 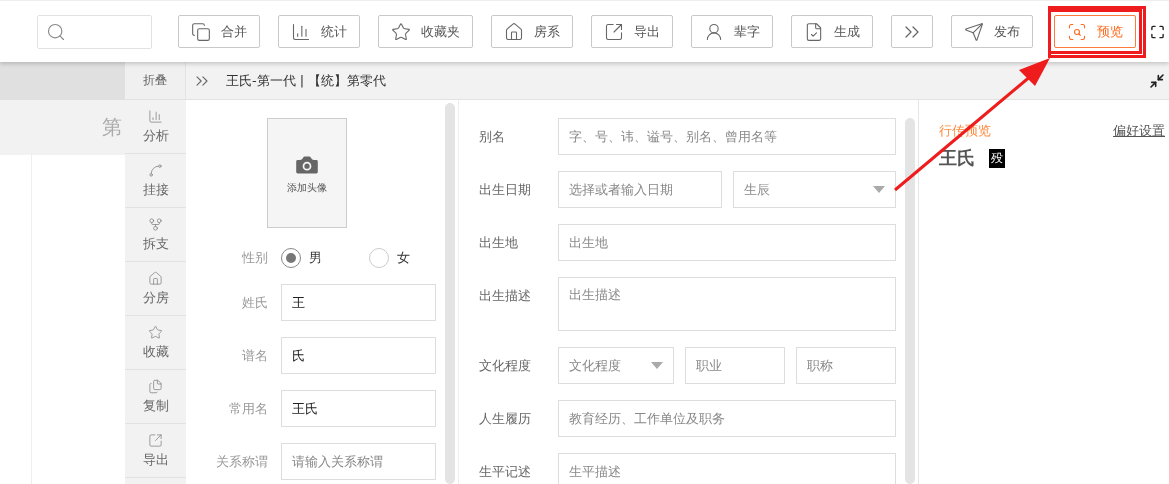 I want to click on field-label: 常用名, so click(x=248, y=408).